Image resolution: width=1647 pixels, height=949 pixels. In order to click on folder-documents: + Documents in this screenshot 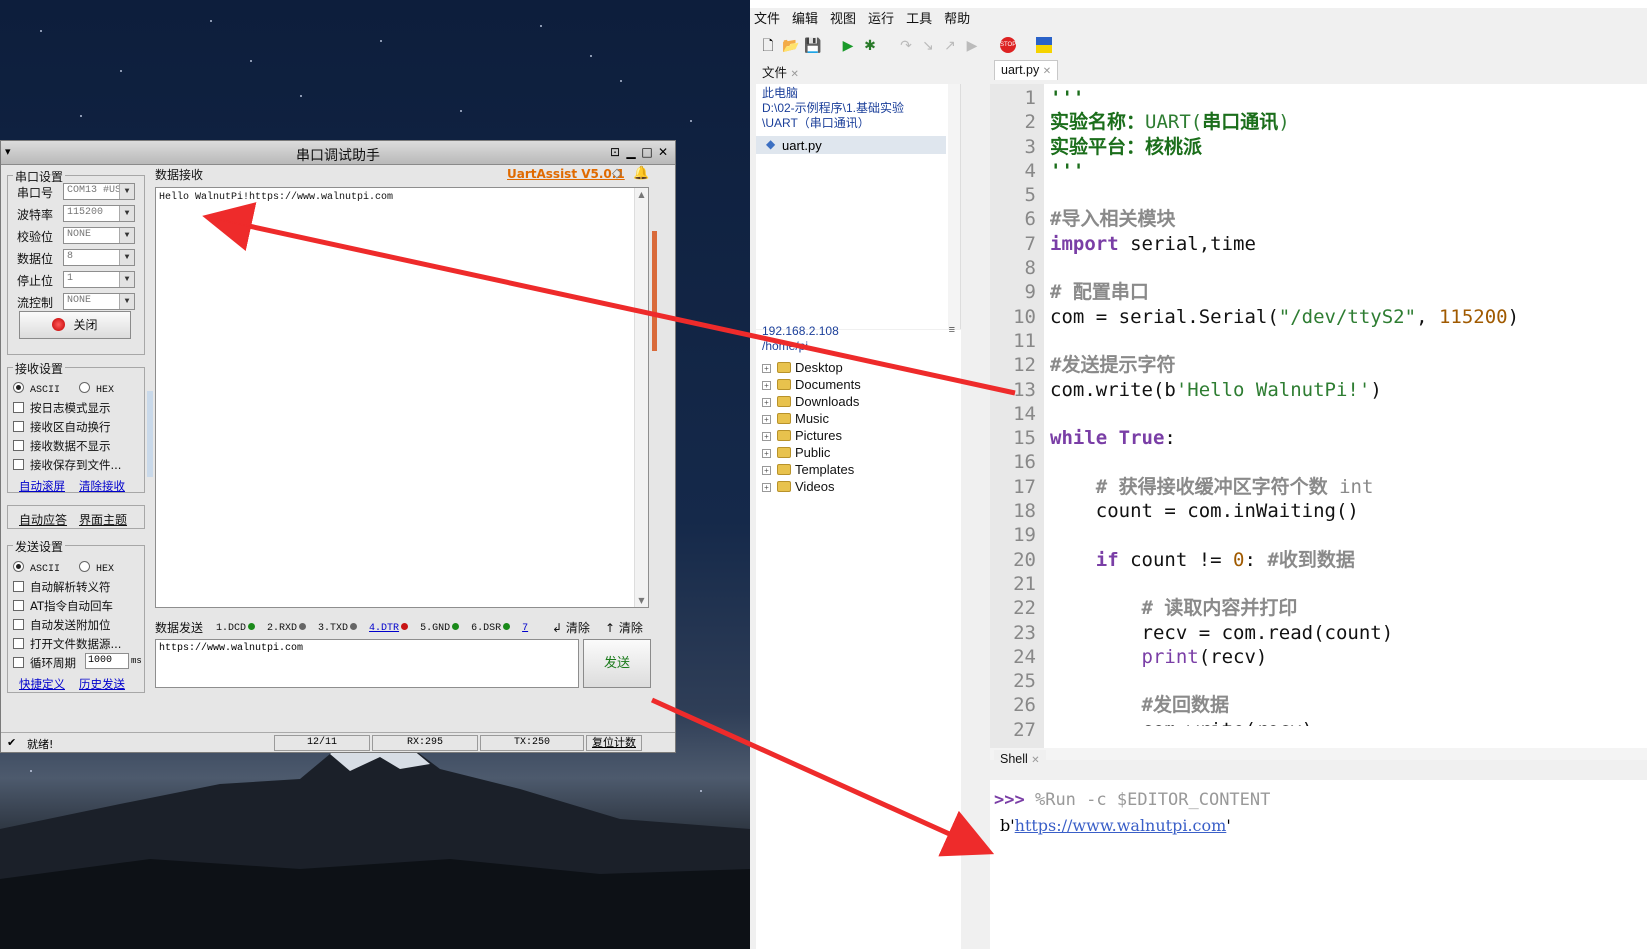, I will do `click(811, 384)`.